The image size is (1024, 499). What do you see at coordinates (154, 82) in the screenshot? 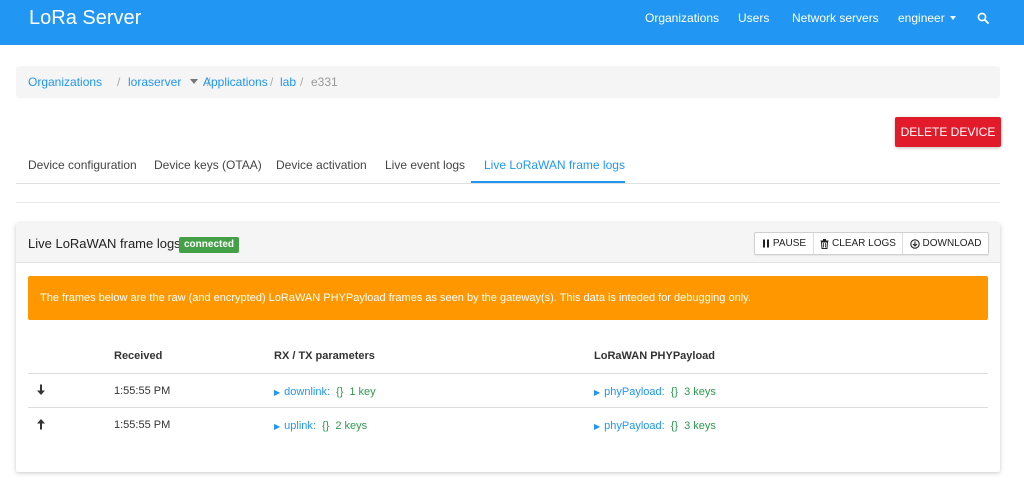
I see `breadcrumb-organization: loraserver` at bounding box center [154, 82].